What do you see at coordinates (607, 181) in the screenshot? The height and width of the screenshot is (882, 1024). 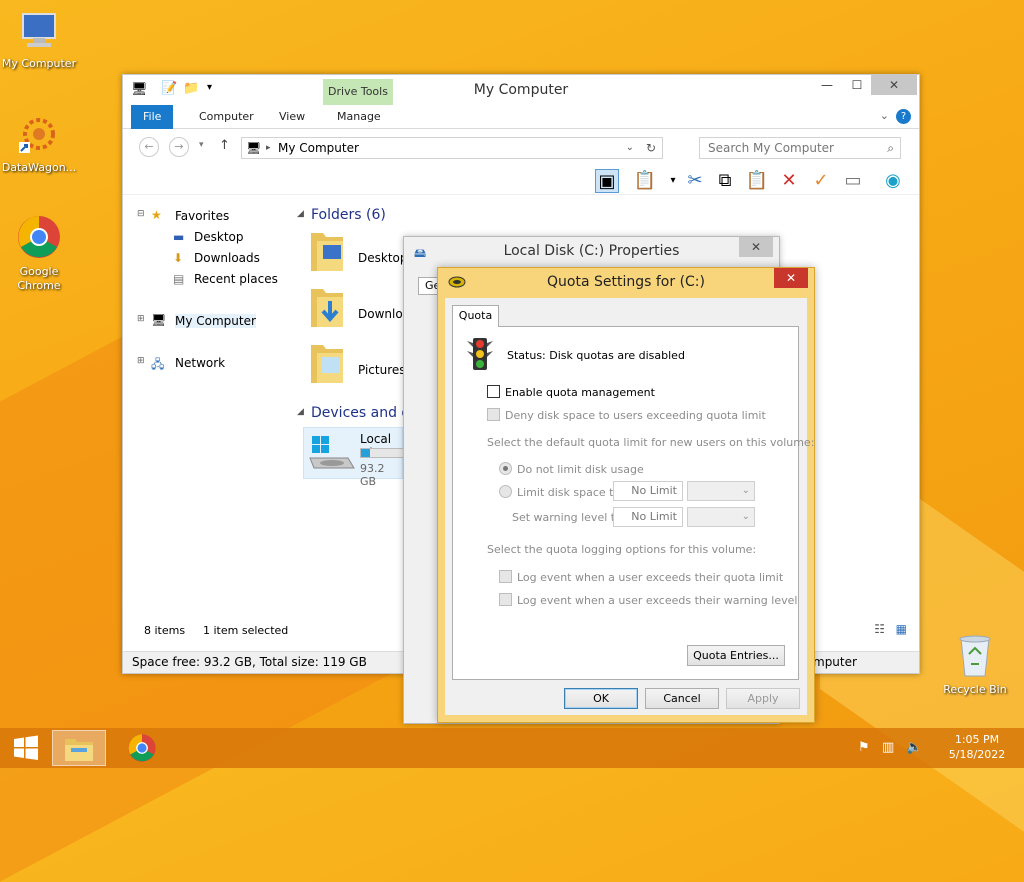 I see `preview-pane-icon: ▣` at bounding box center [607, 181].